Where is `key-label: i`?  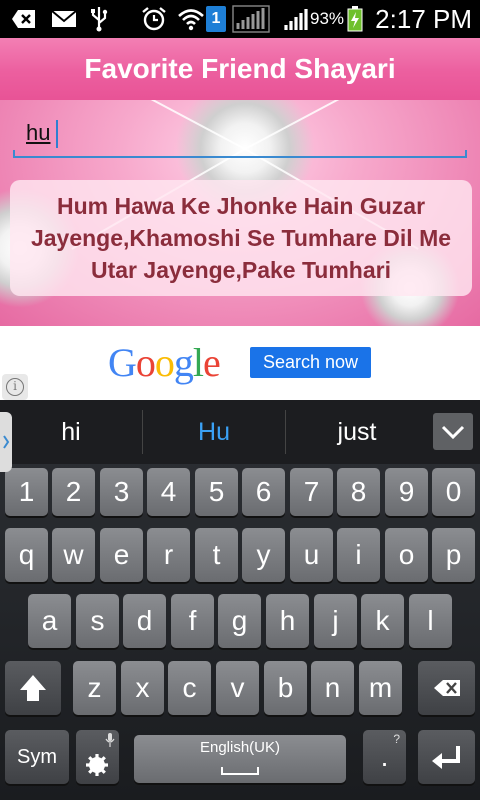
key-label: i is located at coordinates (358, 554).